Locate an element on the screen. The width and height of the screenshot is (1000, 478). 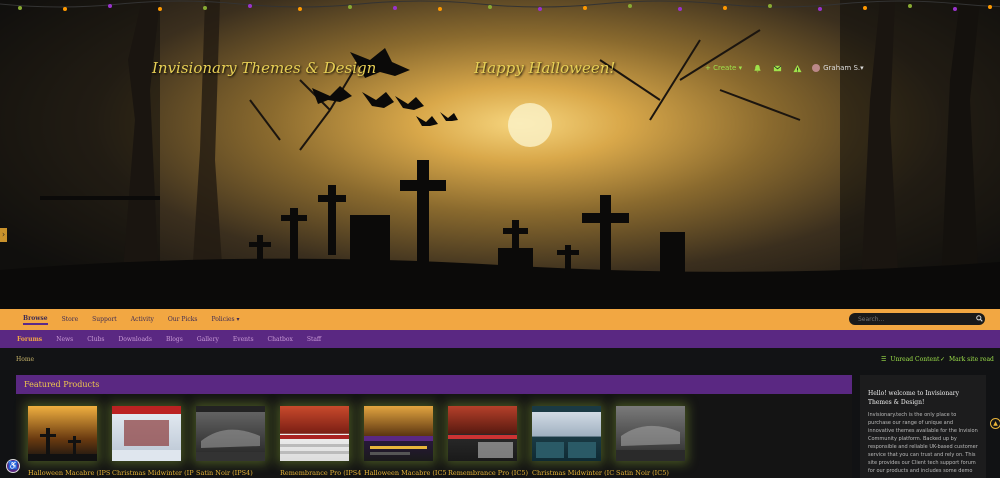
tab-downloads: Downloads is located at coordinates (135, 339).